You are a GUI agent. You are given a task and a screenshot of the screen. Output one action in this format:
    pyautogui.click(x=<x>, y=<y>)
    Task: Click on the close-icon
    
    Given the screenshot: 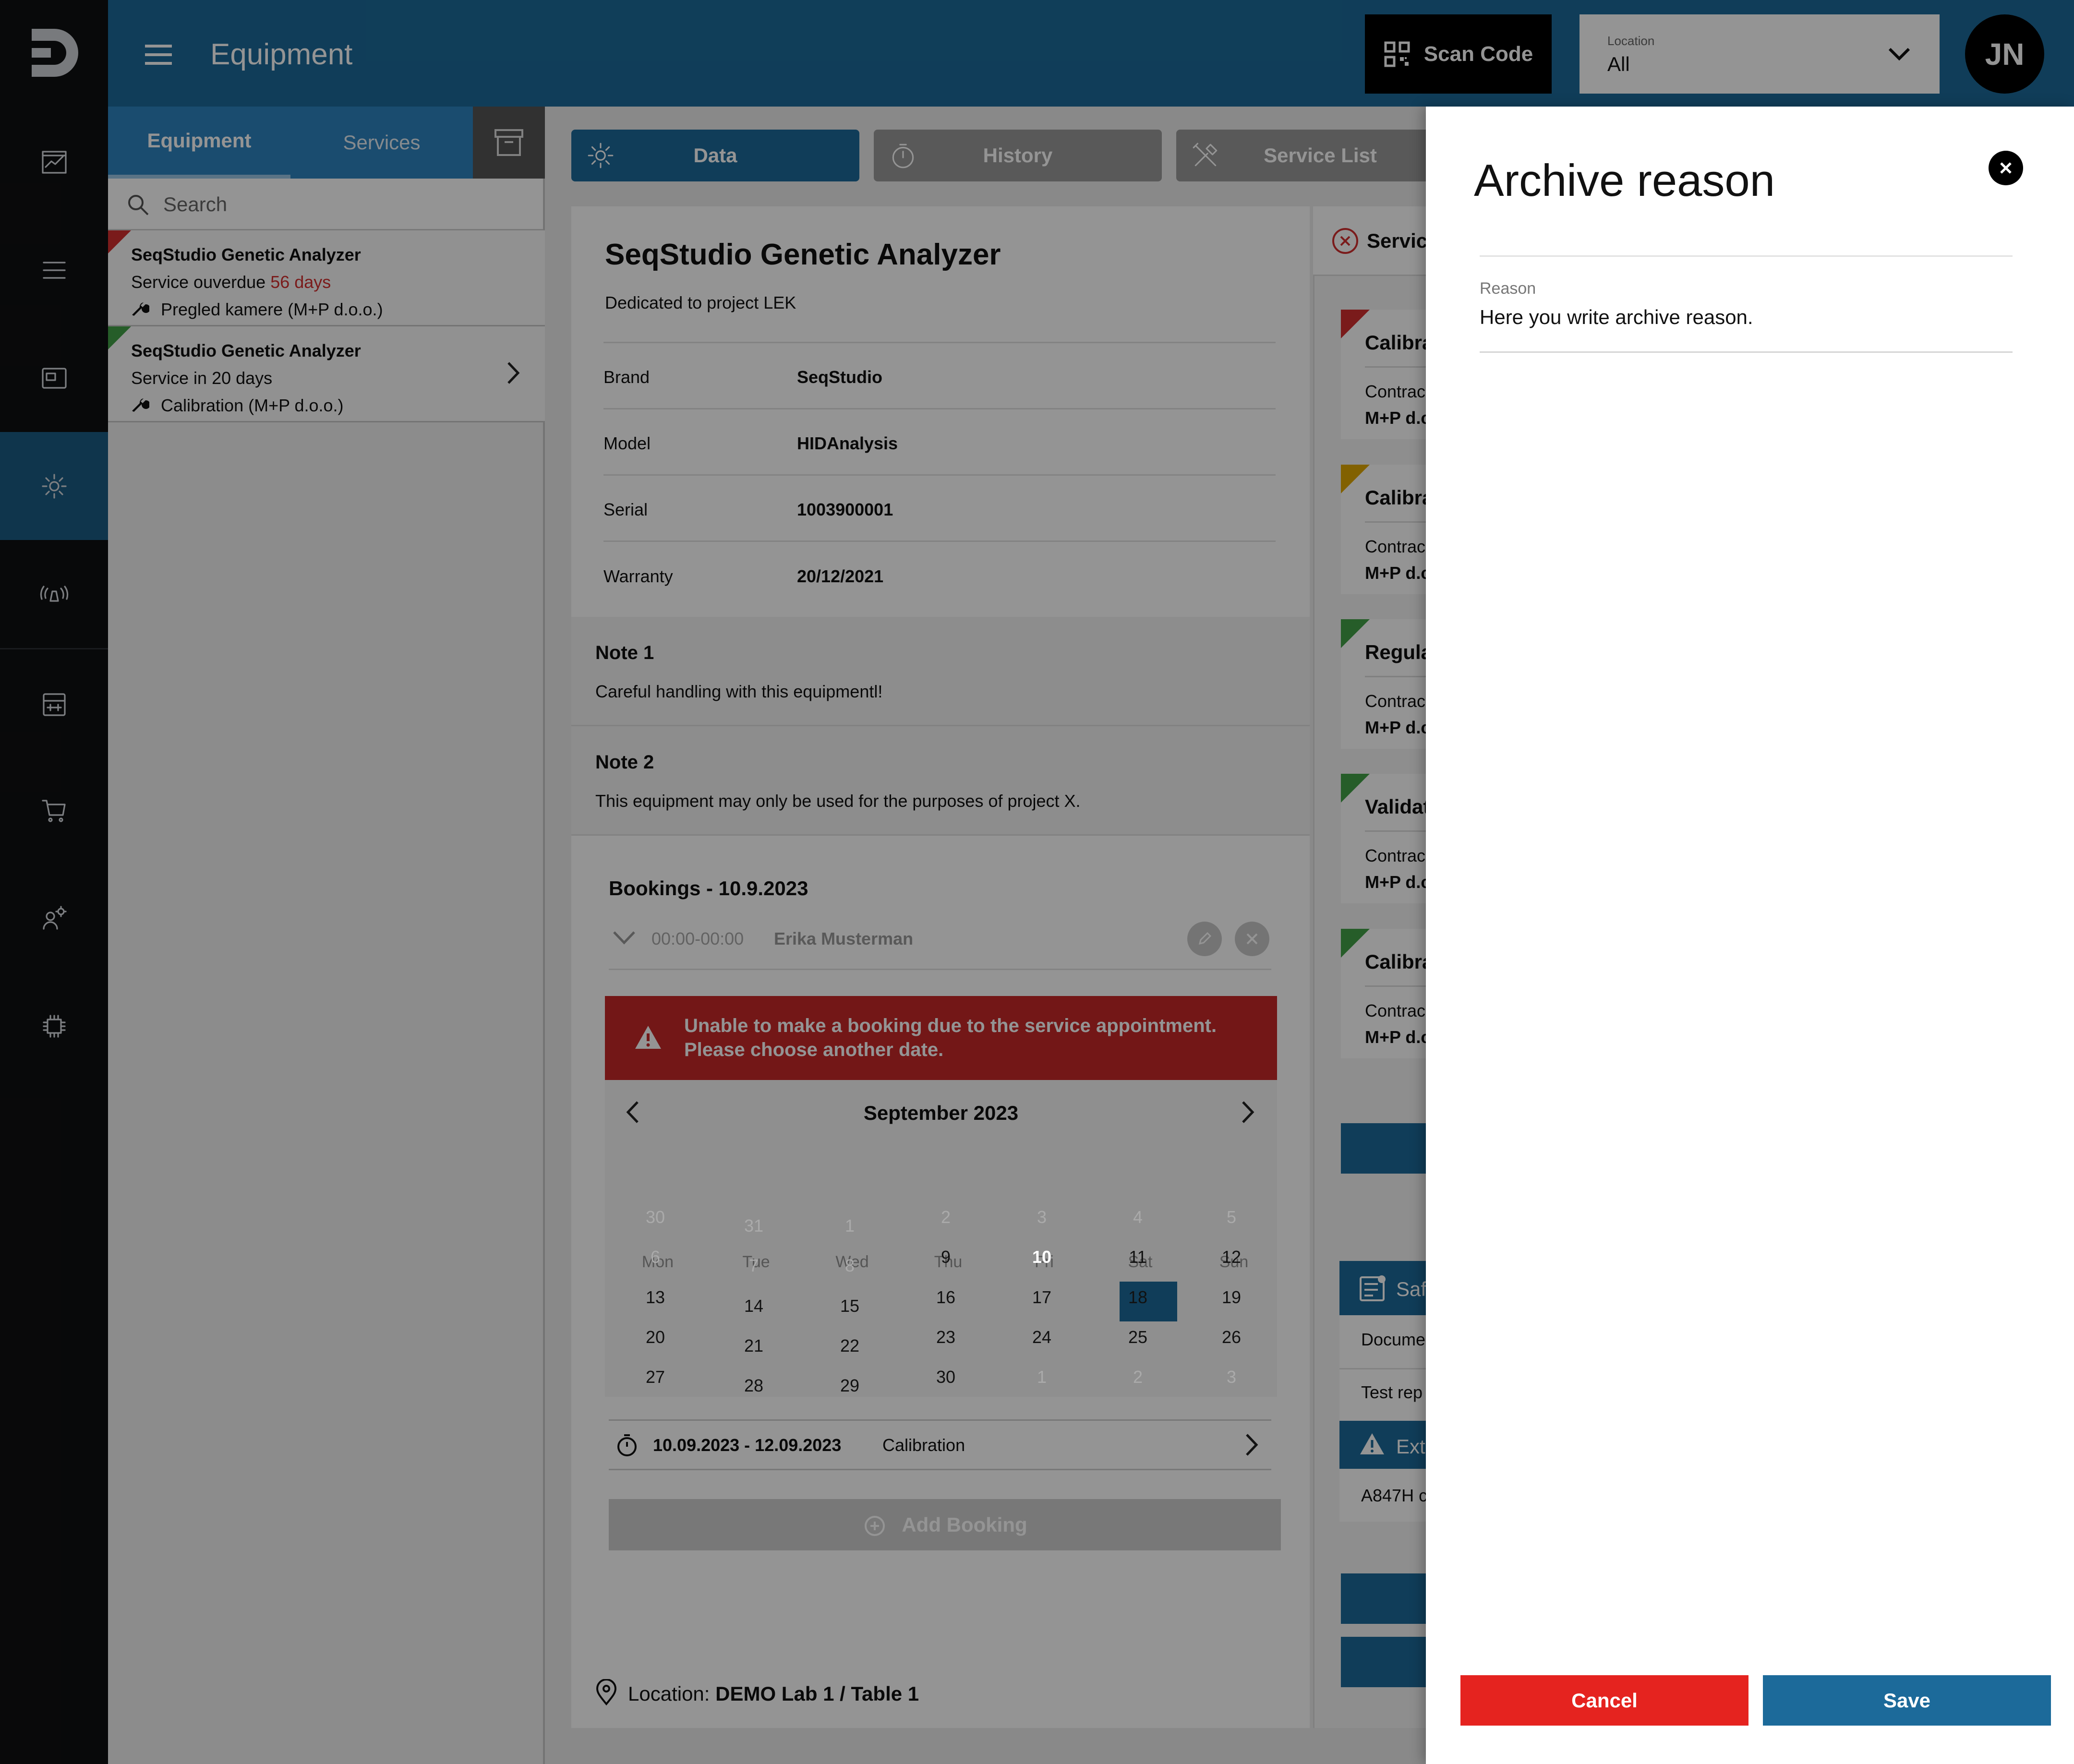 What is the action you would take?
    pyautogui.click(x=2006, y=168)
    